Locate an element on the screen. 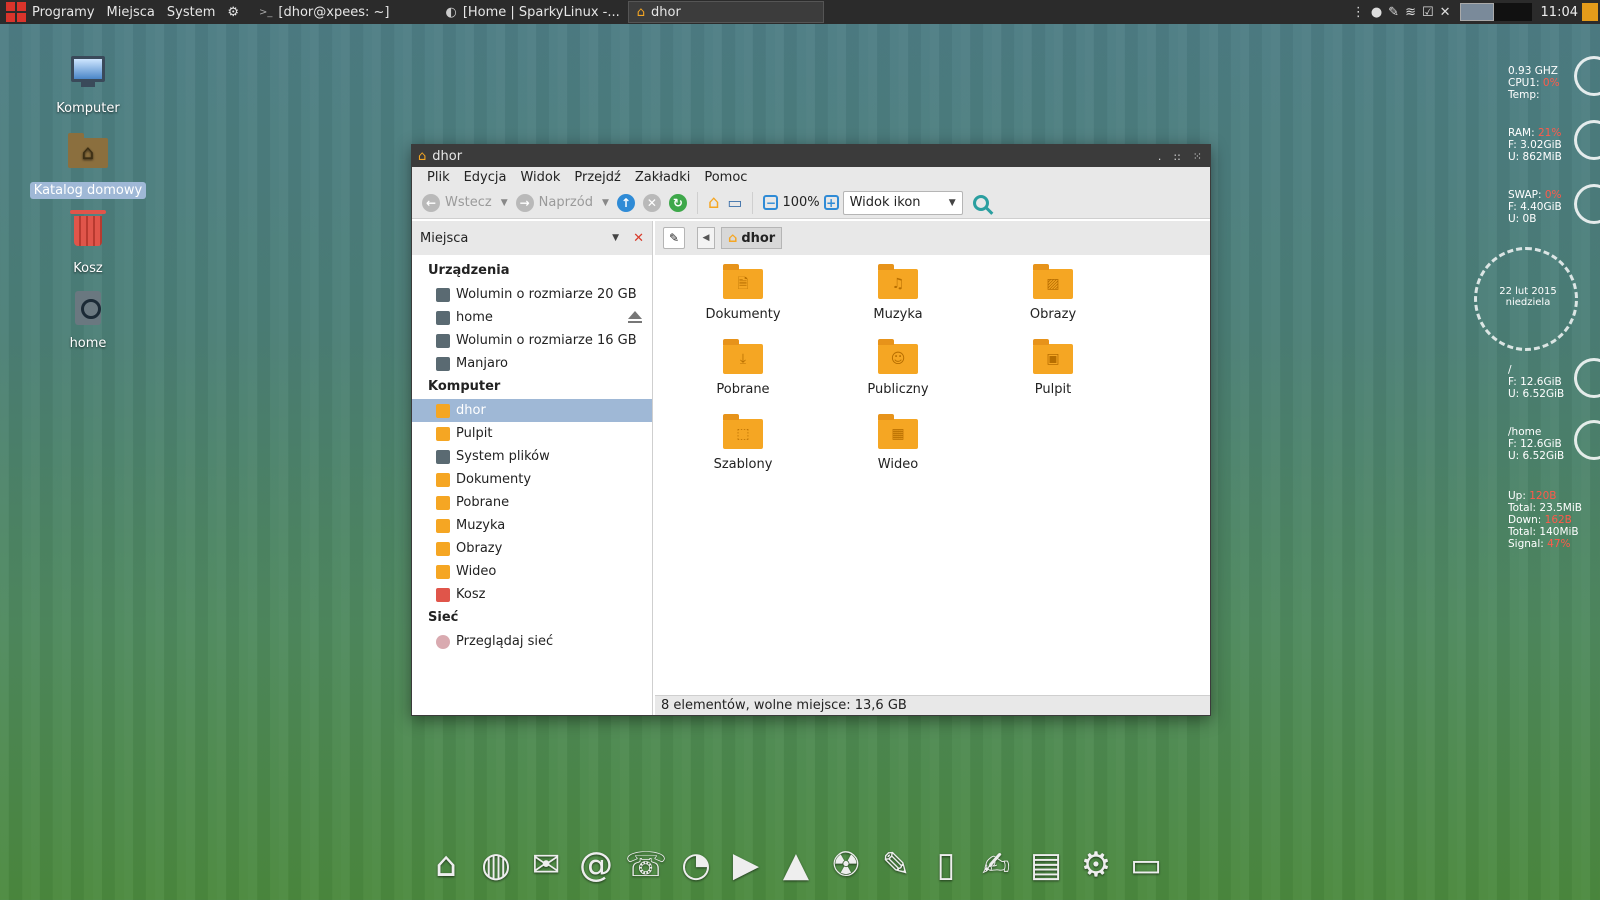 Image resolution: width=1600 pixels, height=900 pixels. sidebar-item-obrazy: Obrazy is located at coordinates (532, 548).